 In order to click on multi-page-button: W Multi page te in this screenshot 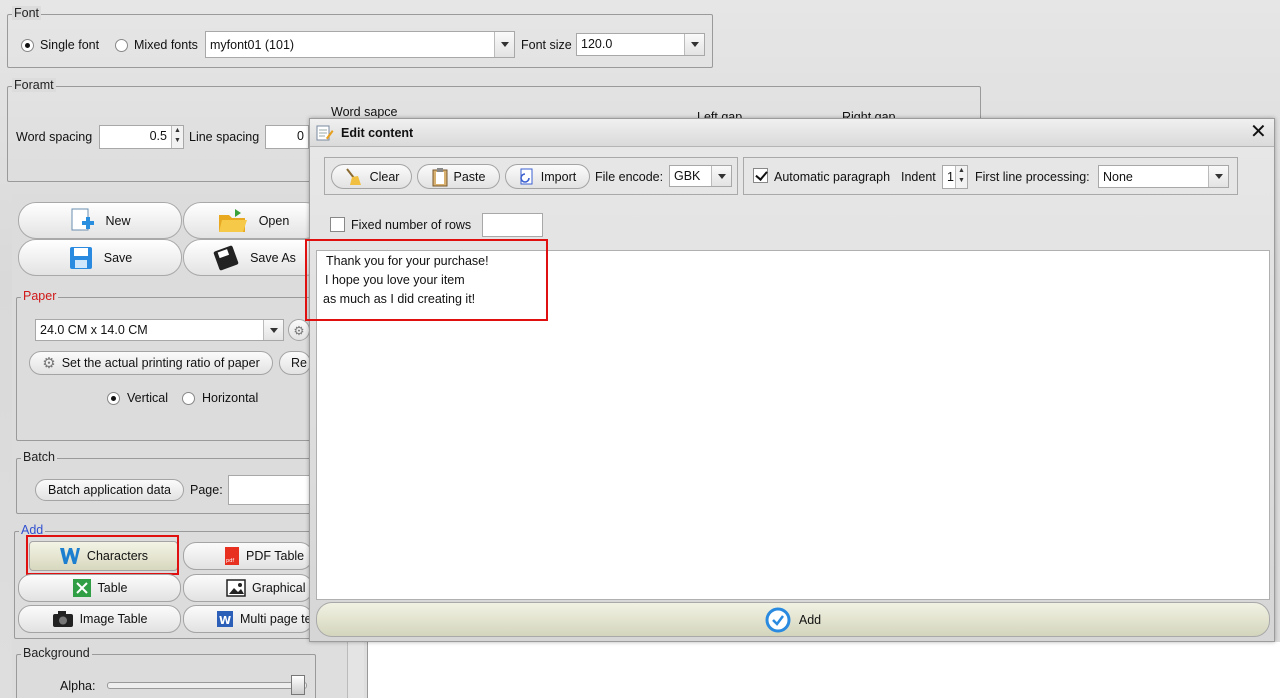, I will do `click(248, 619)`.